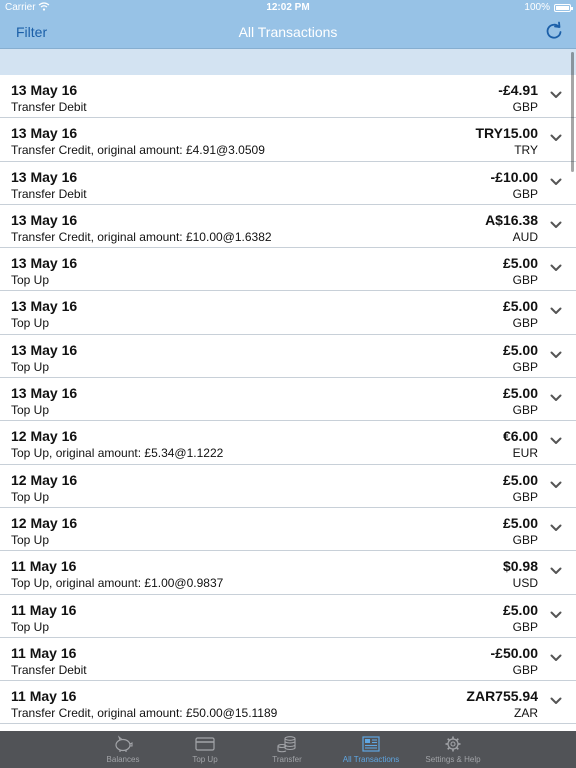 The height and width of the screenshot is (768, 576). Describe the element at coordinates (520, 566) in the screenshot. I see `transaction-amount: $0.98` at that location.